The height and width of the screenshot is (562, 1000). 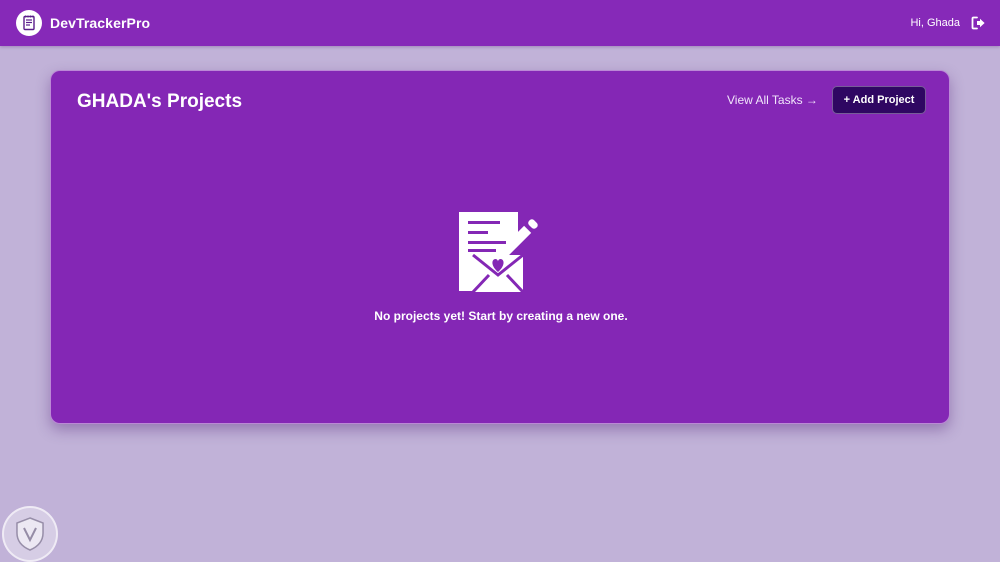 I want to click on page-title: GHADA's Projects, so click(x=160, y=101).